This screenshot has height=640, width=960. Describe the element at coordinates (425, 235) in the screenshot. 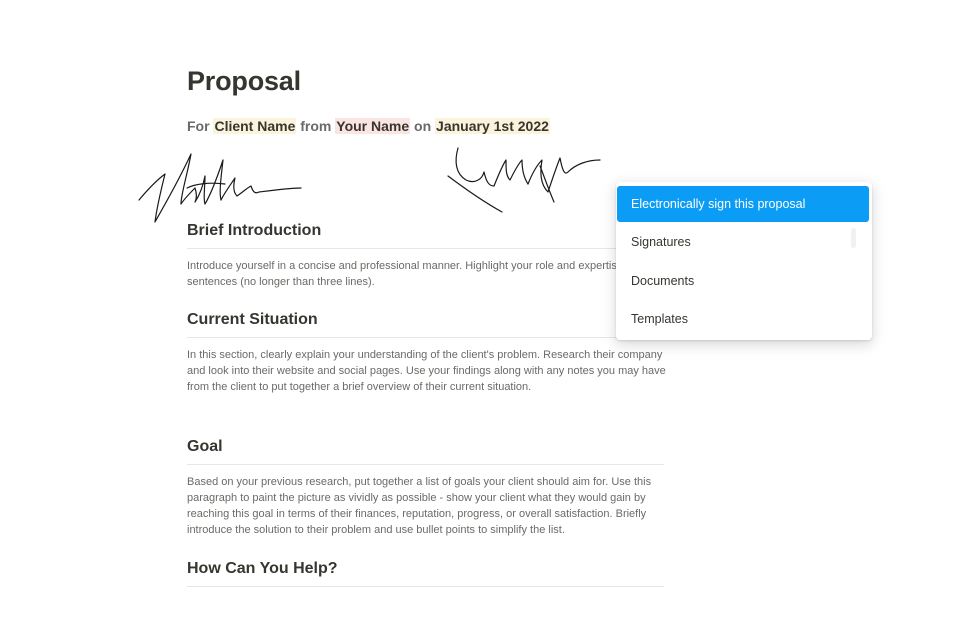

I see `section-heading-brief-introduction: Brief Introduction` at that location.